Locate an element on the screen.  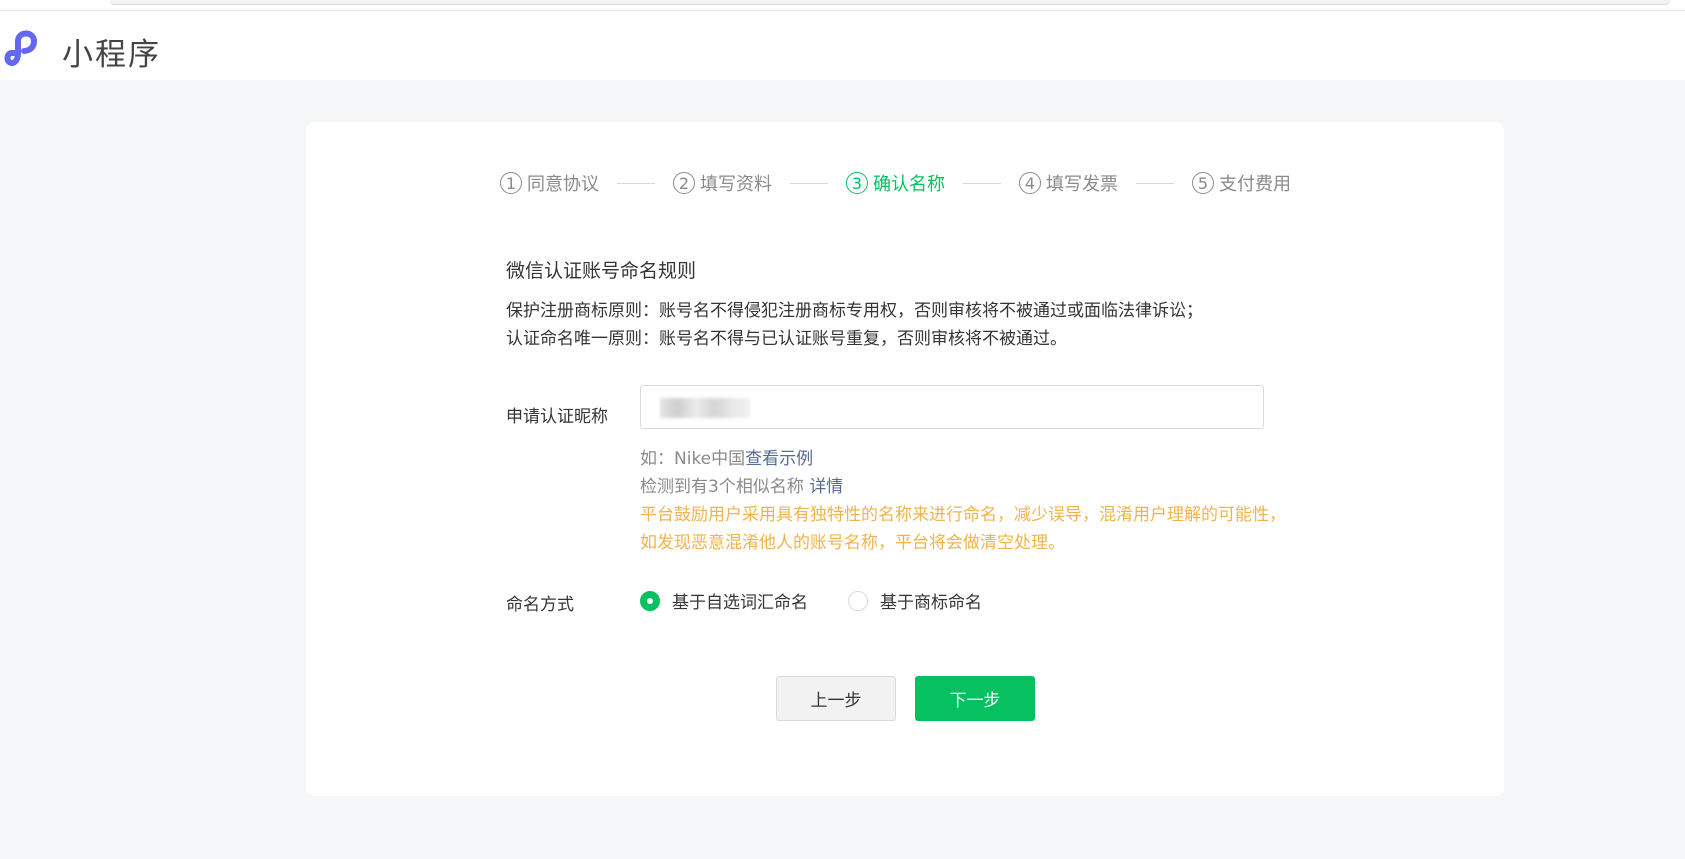
step-5: 5 支付费用 is located at coordinates (1241, 183).